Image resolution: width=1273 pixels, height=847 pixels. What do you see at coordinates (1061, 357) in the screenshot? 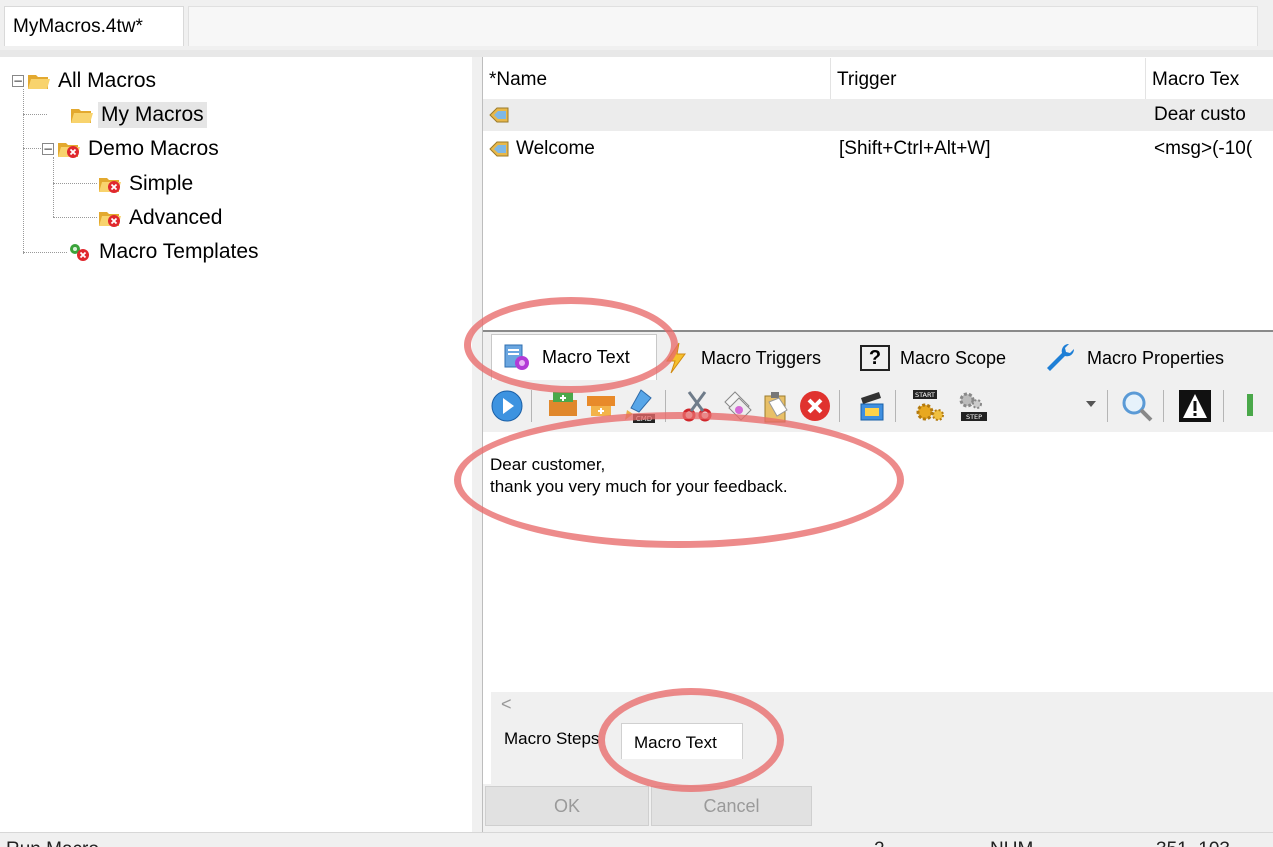
I see `wrench-icon` at bounding box center [1061, 357].